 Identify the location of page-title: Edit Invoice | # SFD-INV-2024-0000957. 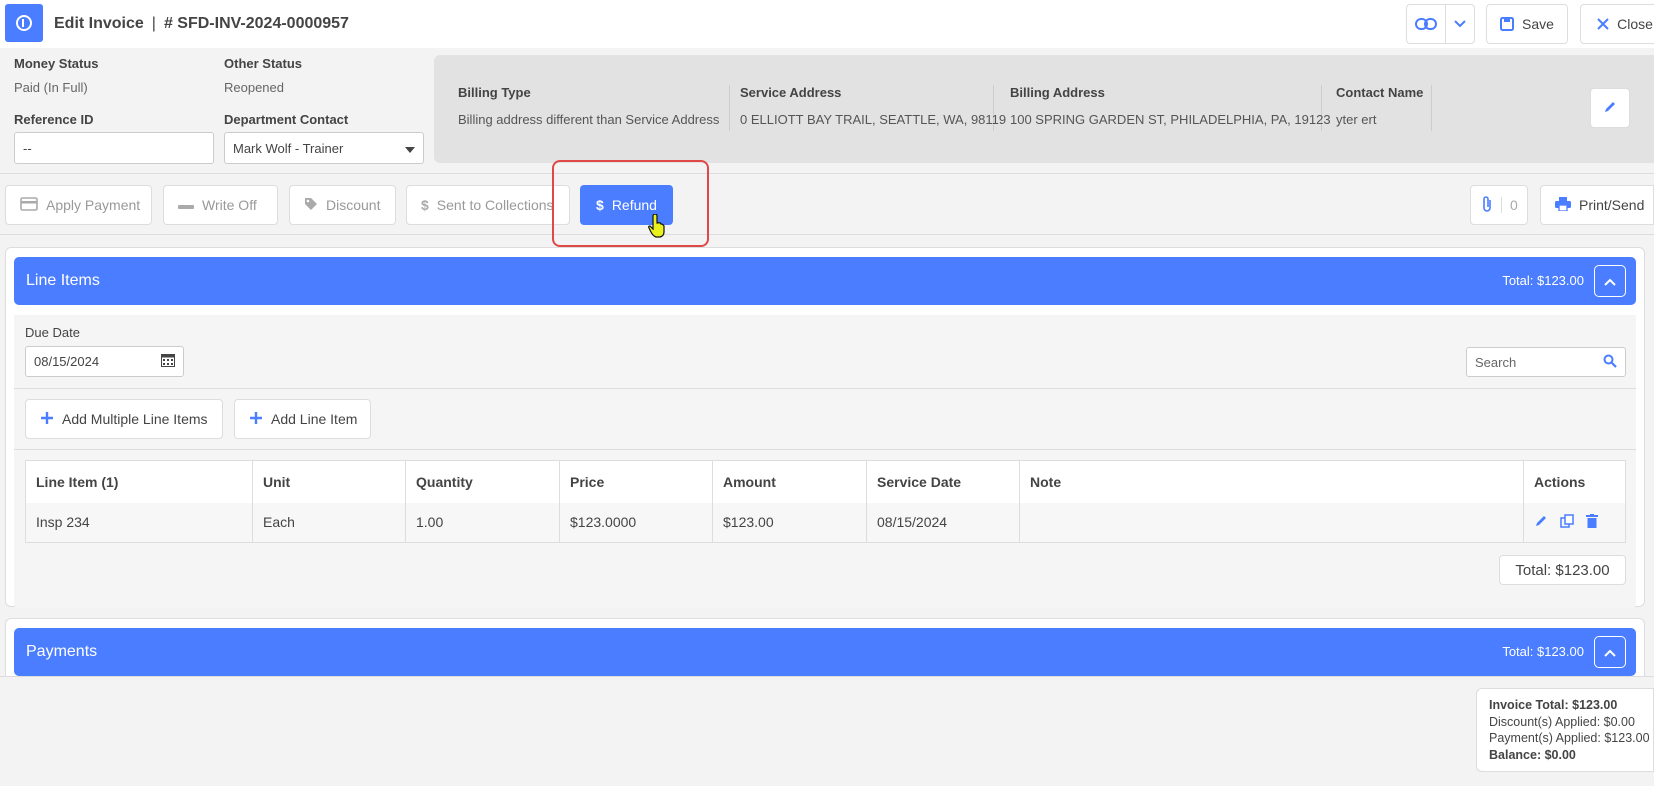
(201, 24).